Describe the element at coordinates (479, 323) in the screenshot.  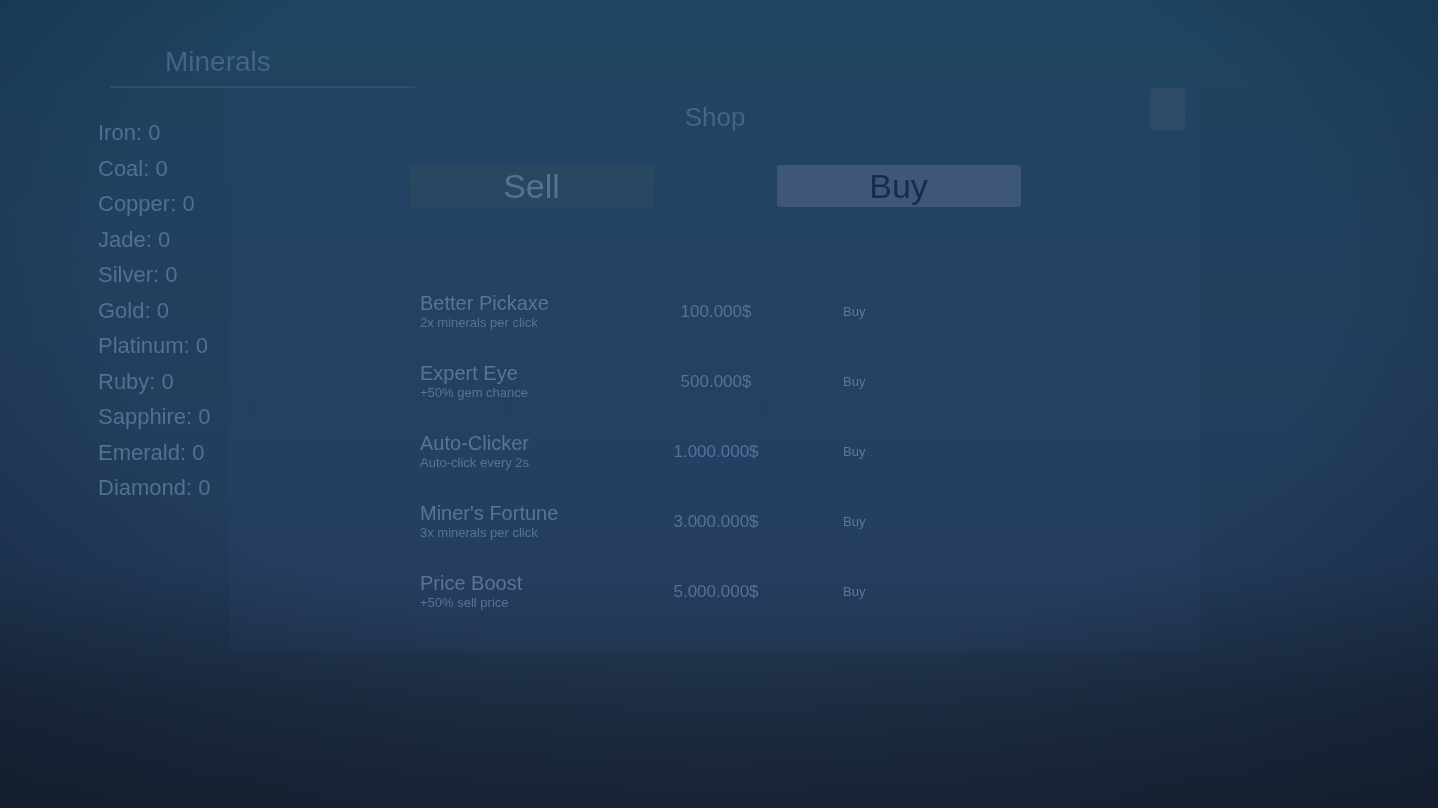
I see `upgrade-description: 2x minerals per click` at that location.